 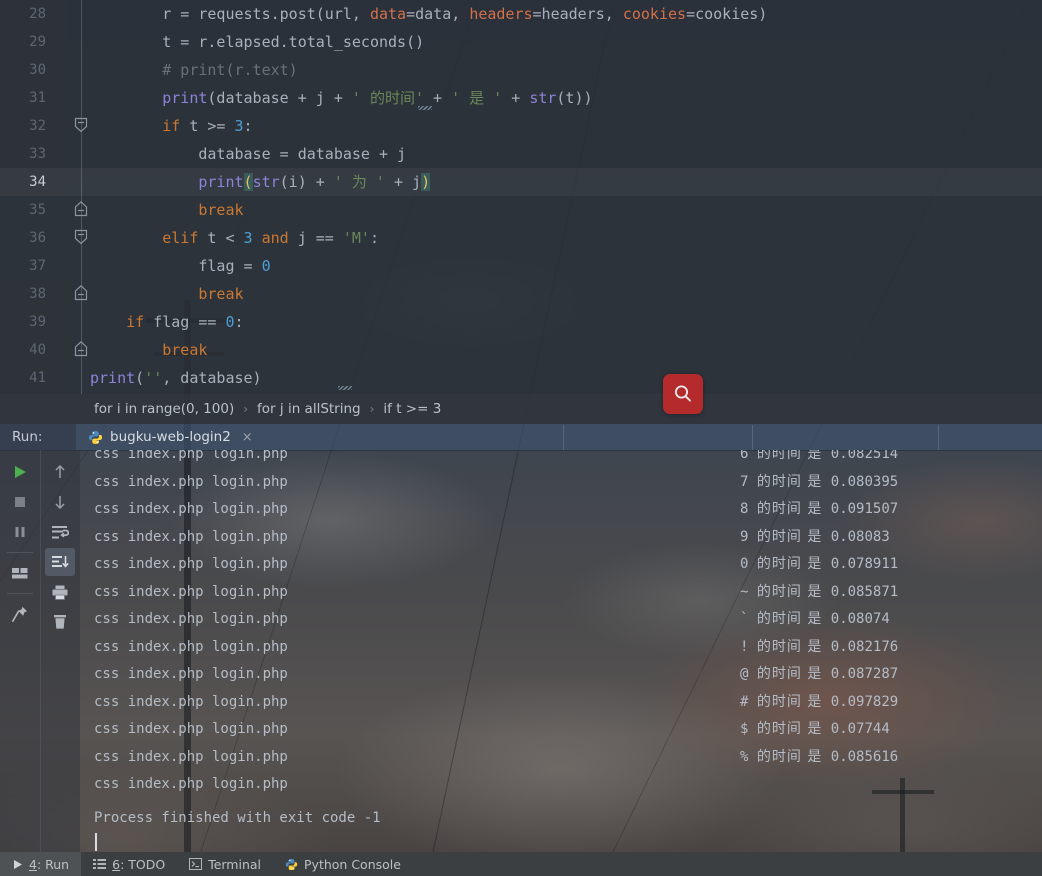 What do you see at coordinates (20, 573) in the screenshot?
I see `layout-button` at bounding box center [20, 573].